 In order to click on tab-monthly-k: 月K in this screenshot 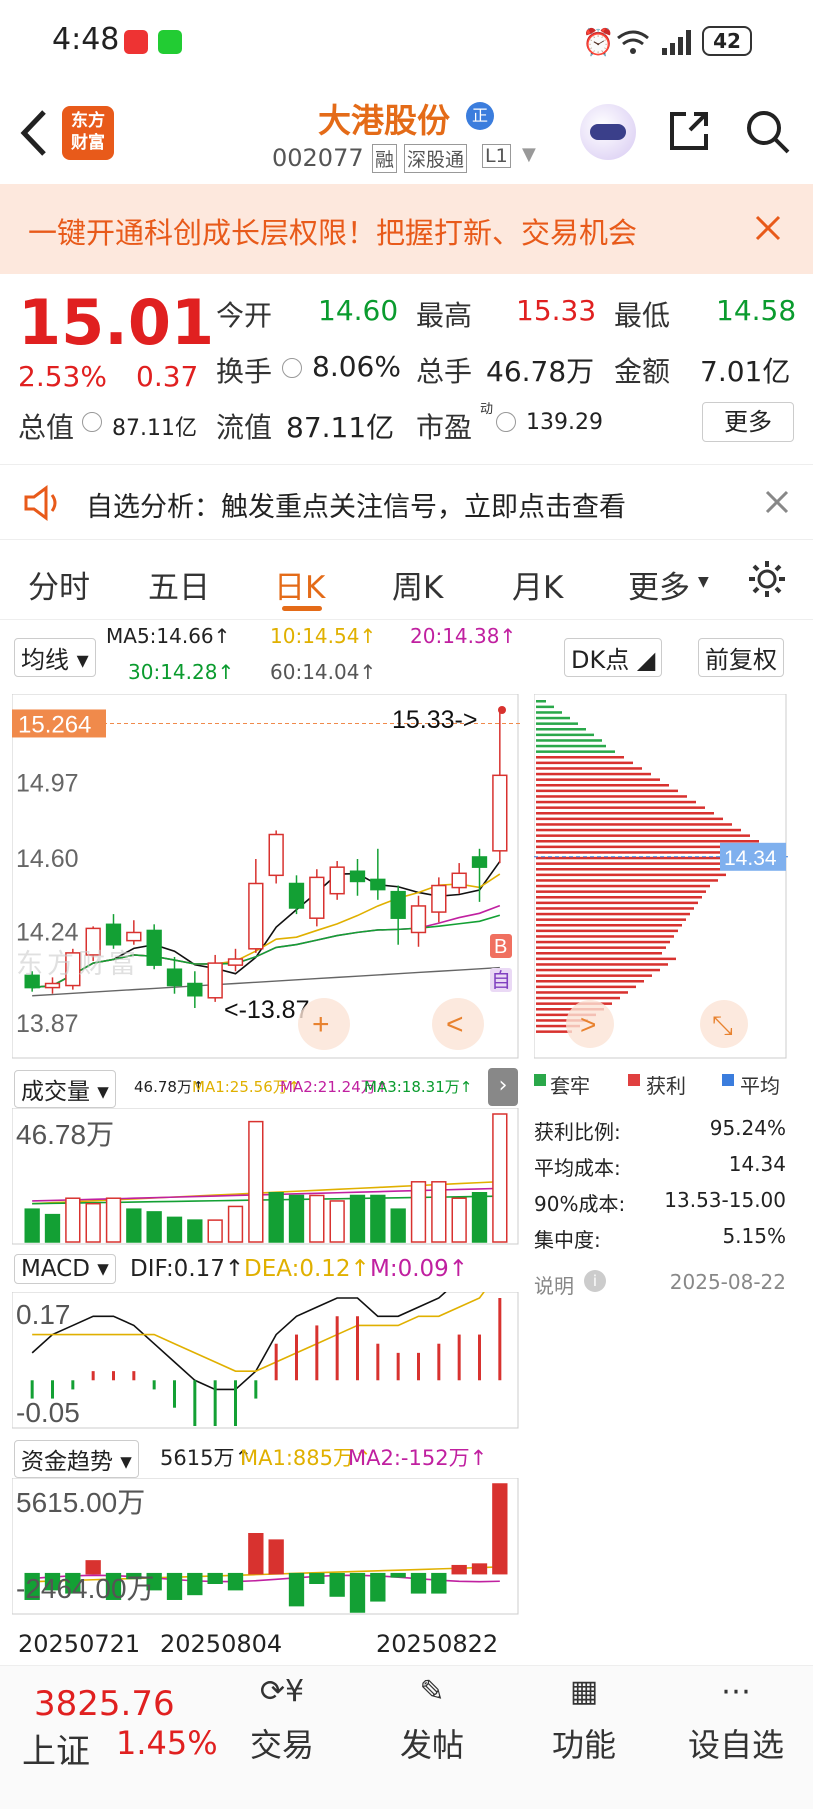, I will do `click(537, 584)`.